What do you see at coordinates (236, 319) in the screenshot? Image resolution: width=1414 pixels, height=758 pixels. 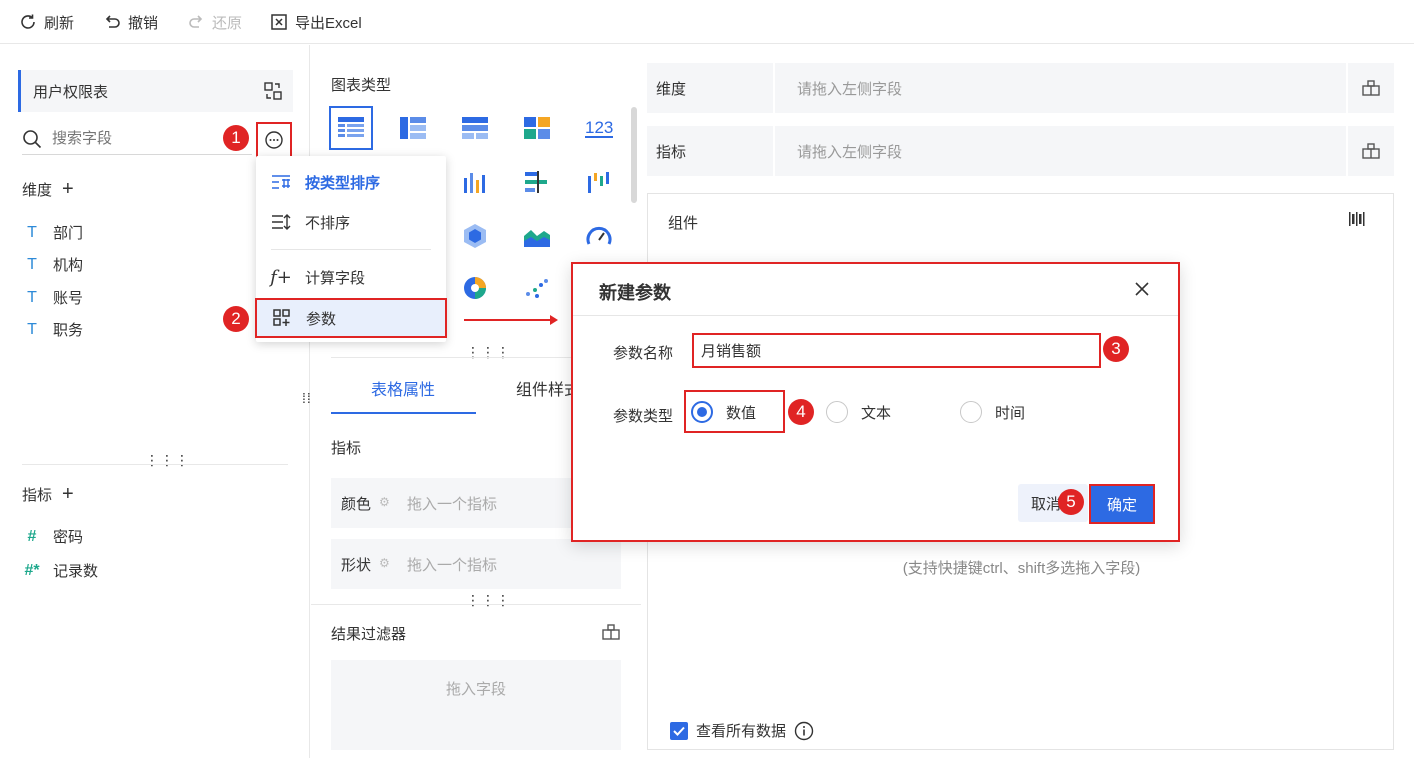 I see `step-badge: 2` at bounding box center [236, 319].